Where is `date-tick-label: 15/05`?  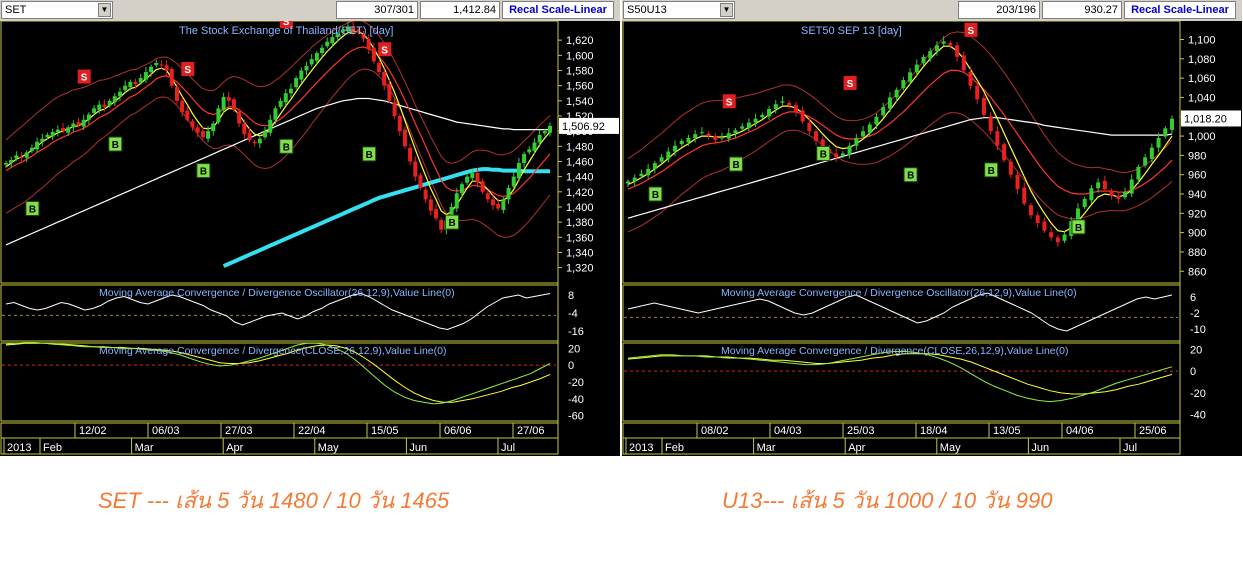
date-tick-label: 15/05 is located at coordinates (385, 431).